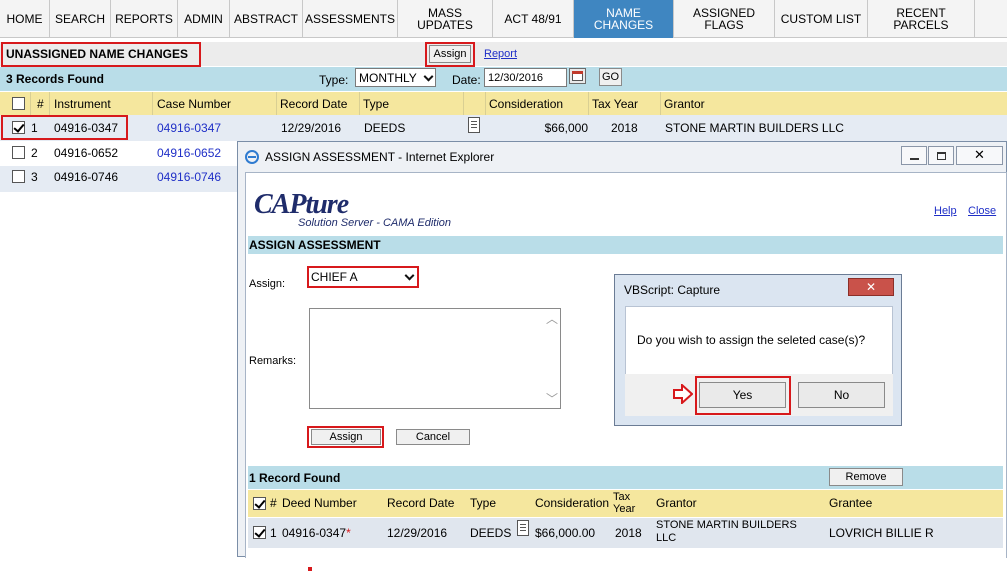 The height and width of the screenshot is (571, 1007). I want to click on header-consideration: Consideration, so click(526, 104).